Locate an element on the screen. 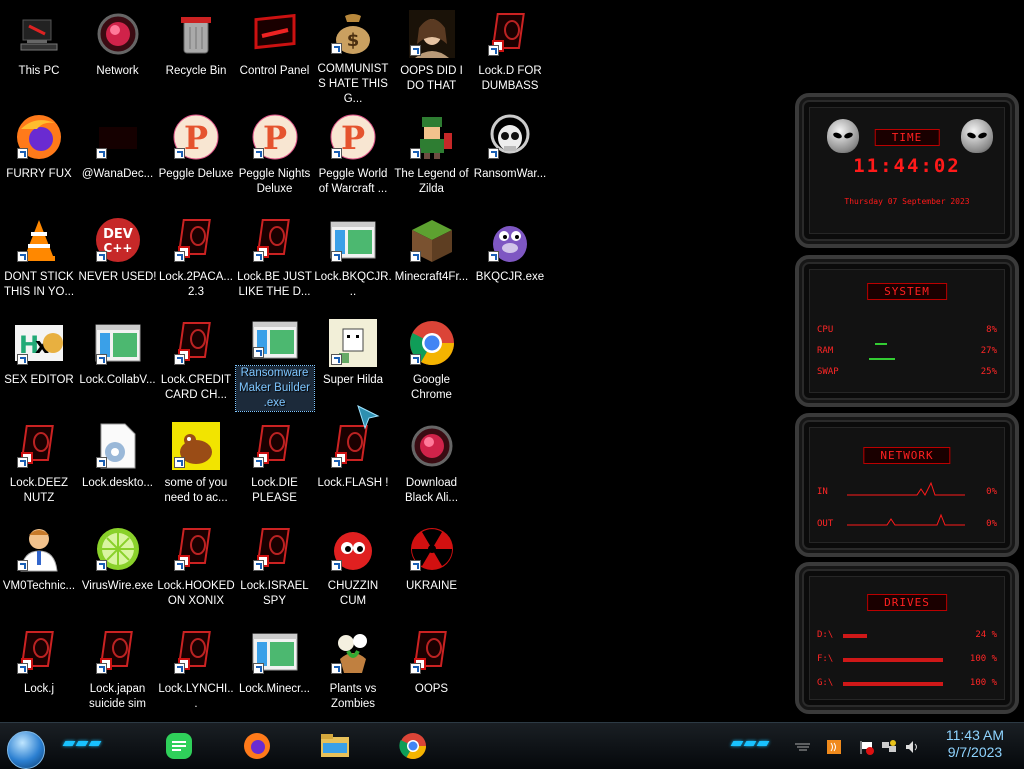 The image size is (1024, 769). desktop-icon-google-chrome: Google Chrome is located at coordinates (432, 361).